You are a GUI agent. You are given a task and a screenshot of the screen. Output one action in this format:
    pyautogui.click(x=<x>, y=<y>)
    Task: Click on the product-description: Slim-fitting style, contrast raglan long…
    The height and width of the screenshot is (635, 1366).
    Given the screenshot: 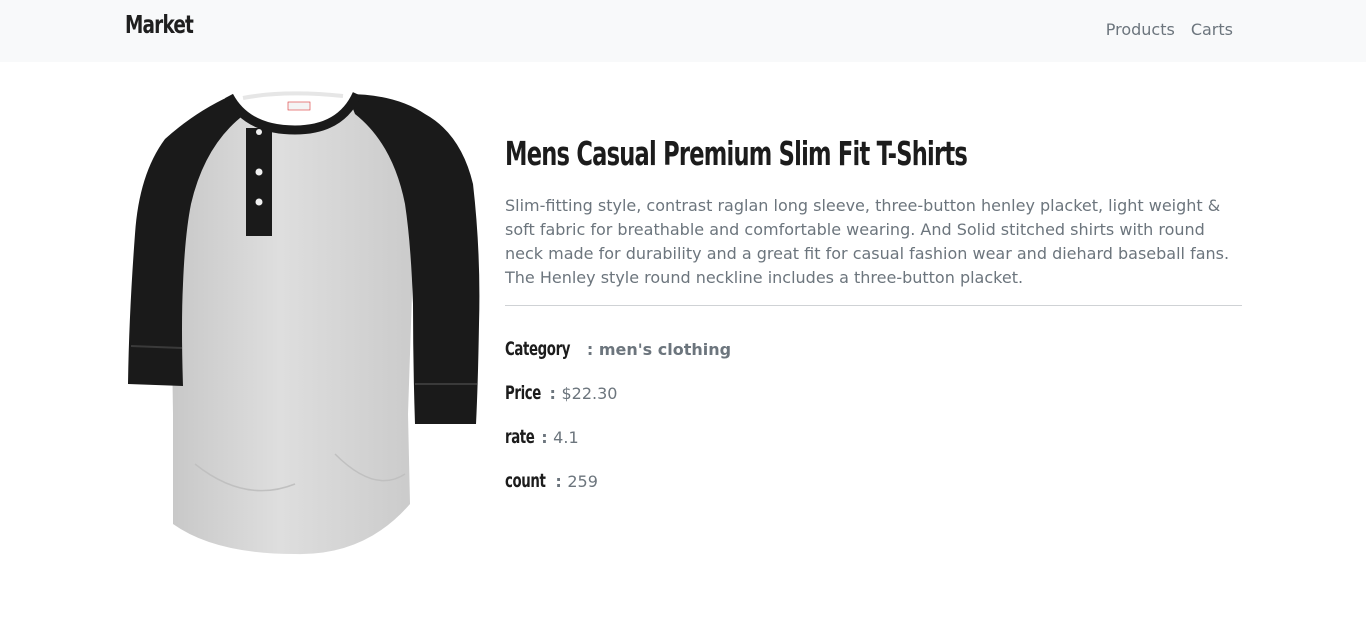 What is the action you would take?
    pyautogui.click(x=867, y=241)
    